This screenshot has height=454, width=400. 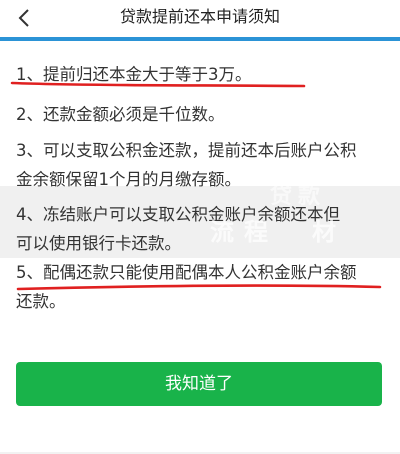 I want to click on notice-item-3-line-1: 3、可以支取公积金还款，提前还本后账户公积, so click(x=186, y=150).